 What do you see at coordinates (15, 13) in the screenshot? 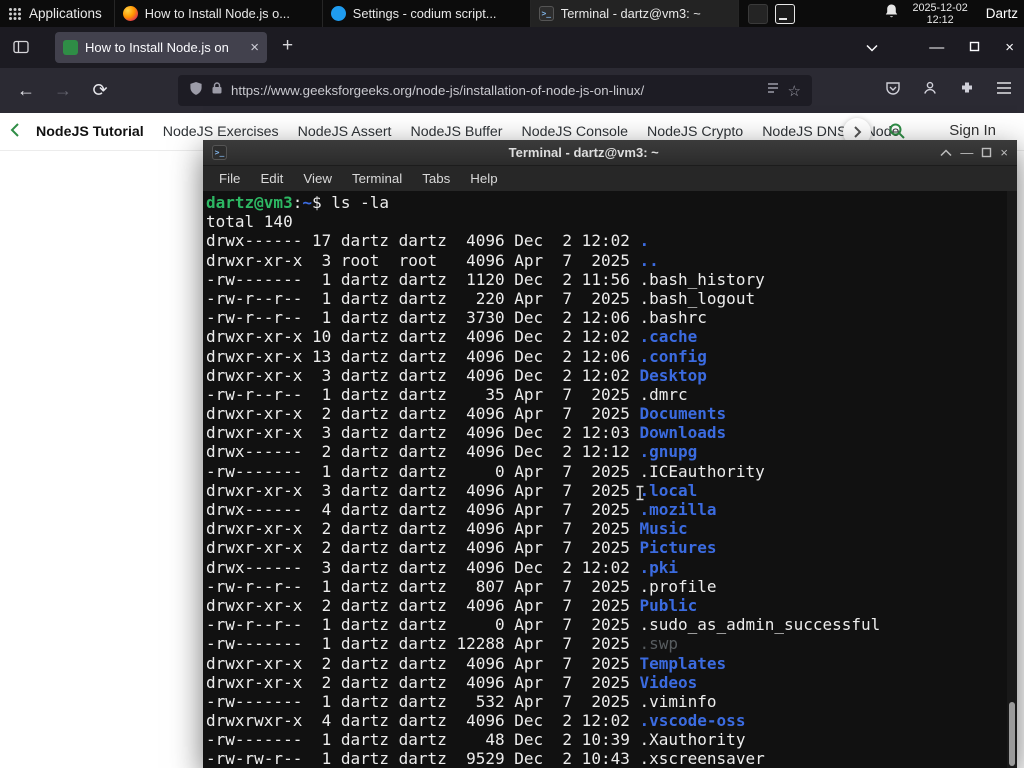
I see `applications-grid-icon` at bounding box center [15, 13].